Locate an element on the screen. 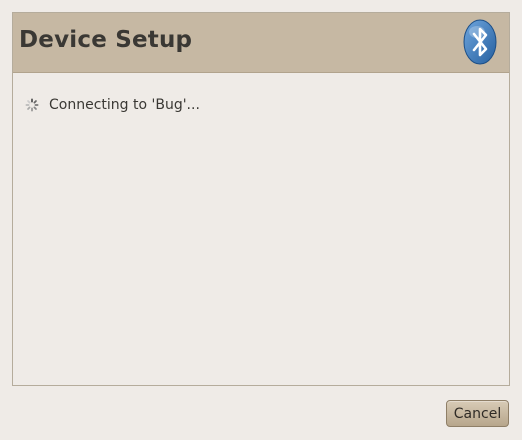 This screenshot has height=440, width=522. cancel-button: Cancel is located at coordinates (477, 413).